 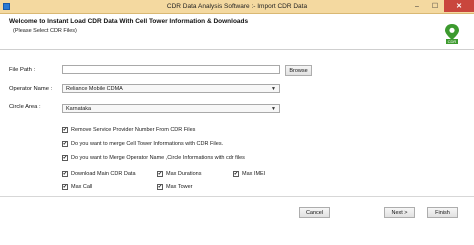 I want to click on cancel-button: Cancel, so click(x=314, y=212).